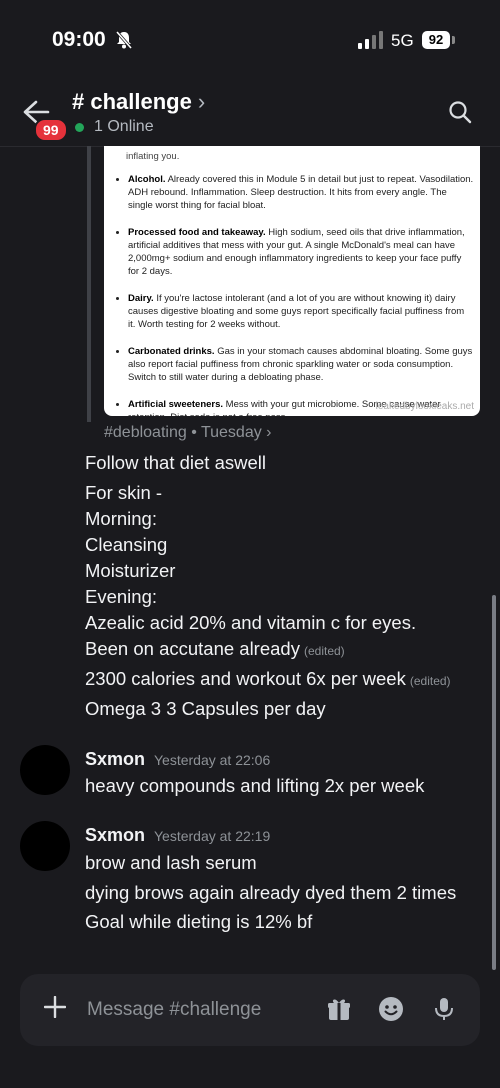 This screenshot has width=500, height=1088. Describe the element at coordinates (250, 40) in the screenshot. I see `status-bar: 09:00 5G 92` at that location.